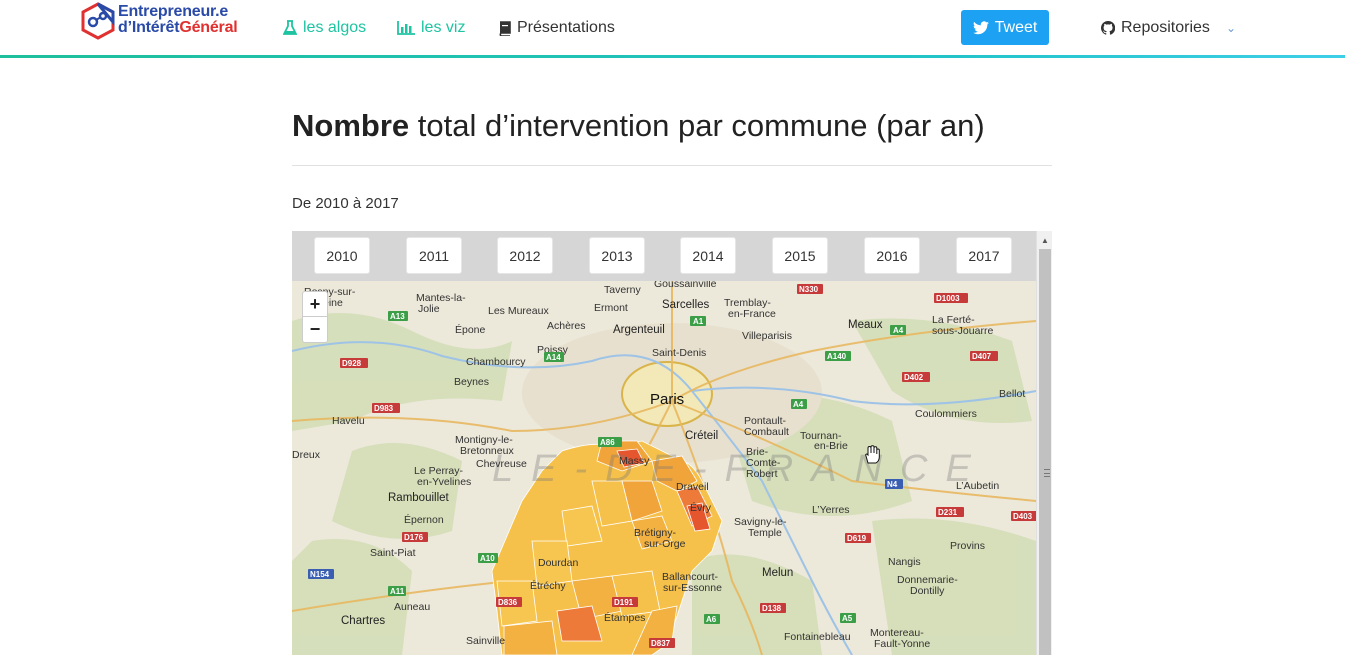 This screenshot has height=655, width=1345. I want to click on year-button-2011: 2011, so click(434, 255).